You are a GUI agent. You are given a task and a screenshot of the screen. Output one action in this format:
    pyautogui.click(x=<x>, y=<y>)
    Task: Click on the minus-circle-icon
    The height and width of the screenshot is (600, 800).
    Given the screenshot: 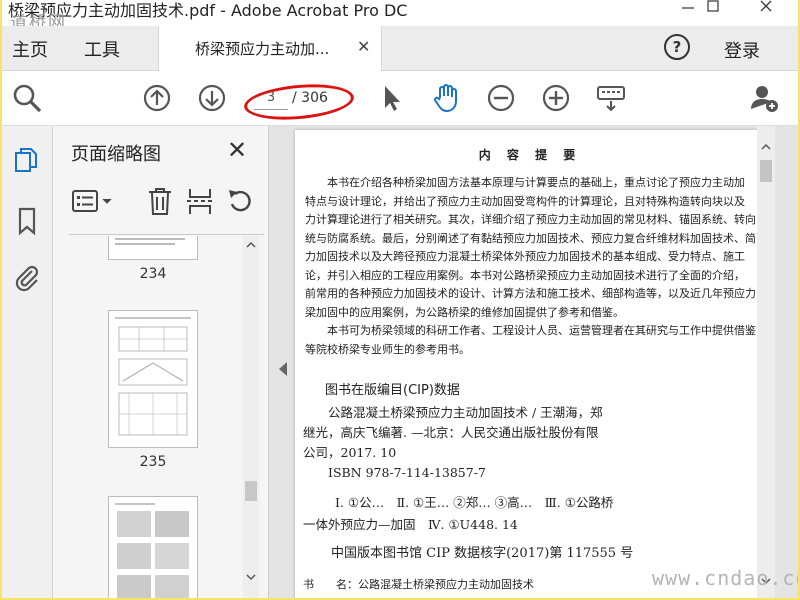 What is the action you would take?
    pyautogui.click(x=501, y=98)
    